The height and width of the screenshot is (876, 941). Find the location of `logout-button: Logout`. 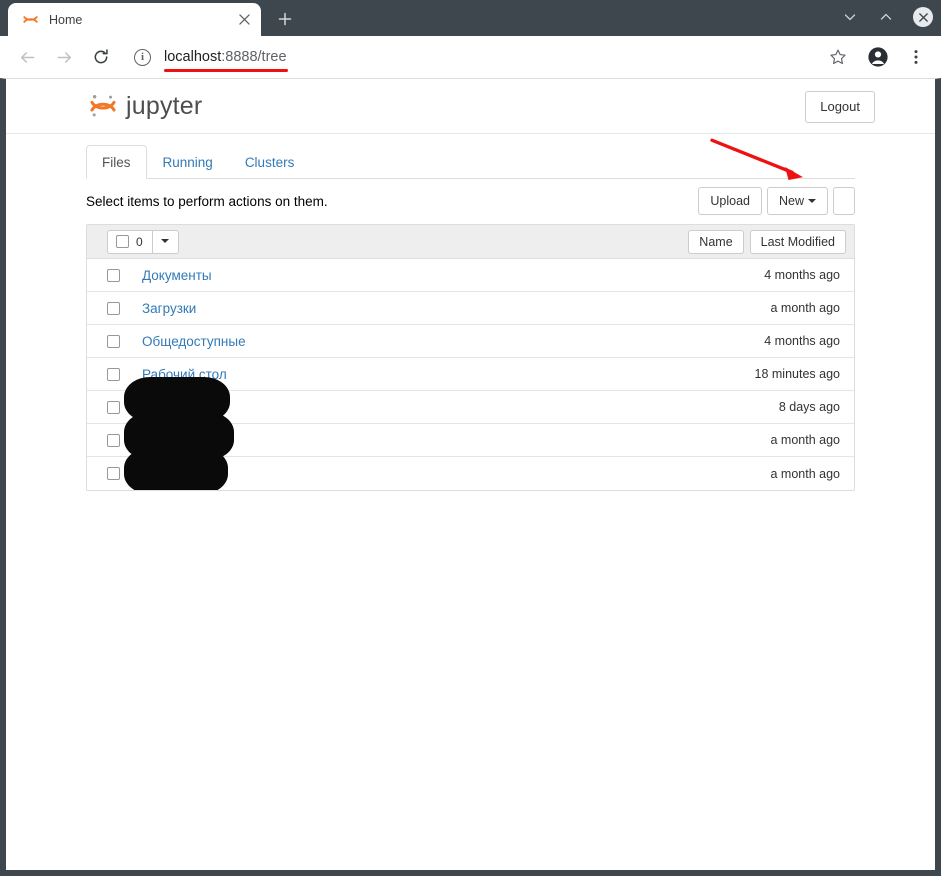

logout-button: Logout is located at coordinates (840, 107).